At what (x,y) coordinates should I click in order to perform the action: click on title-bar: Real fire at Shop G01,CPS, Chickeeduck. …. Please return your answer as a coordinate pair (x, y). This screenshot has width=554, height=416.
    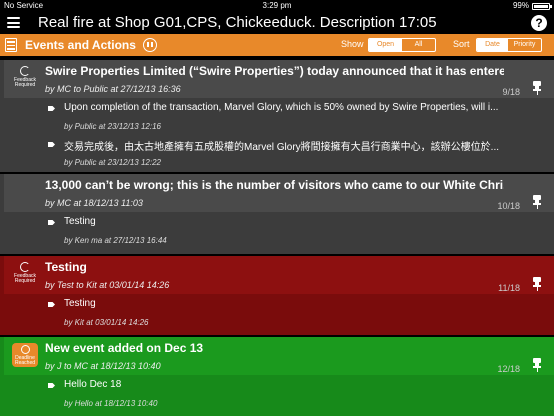
    Looking at the image, I should click on (277, 23).